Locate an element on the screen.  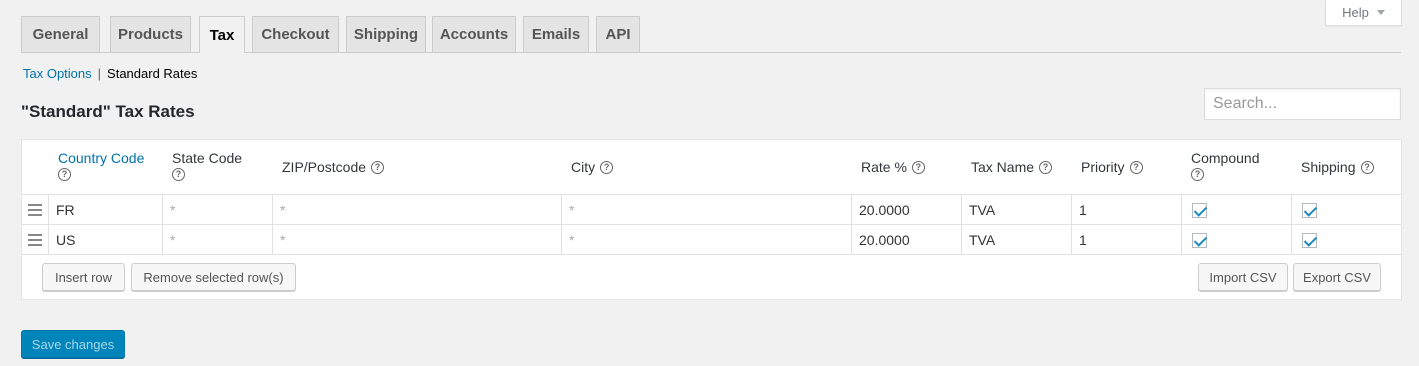
import-csv-button: Import CSV is located at coordinates (1243, 277).